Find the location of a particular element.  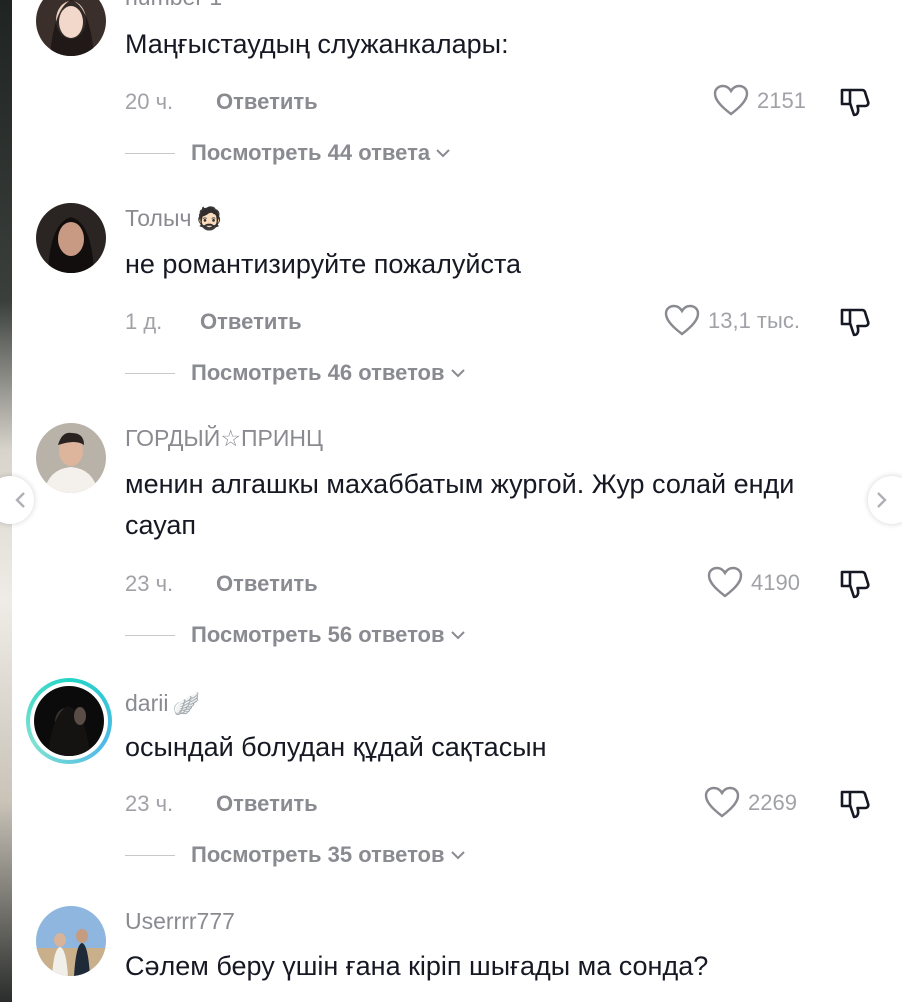

comment-time: 1 д. is located at coordinates (144, 321).